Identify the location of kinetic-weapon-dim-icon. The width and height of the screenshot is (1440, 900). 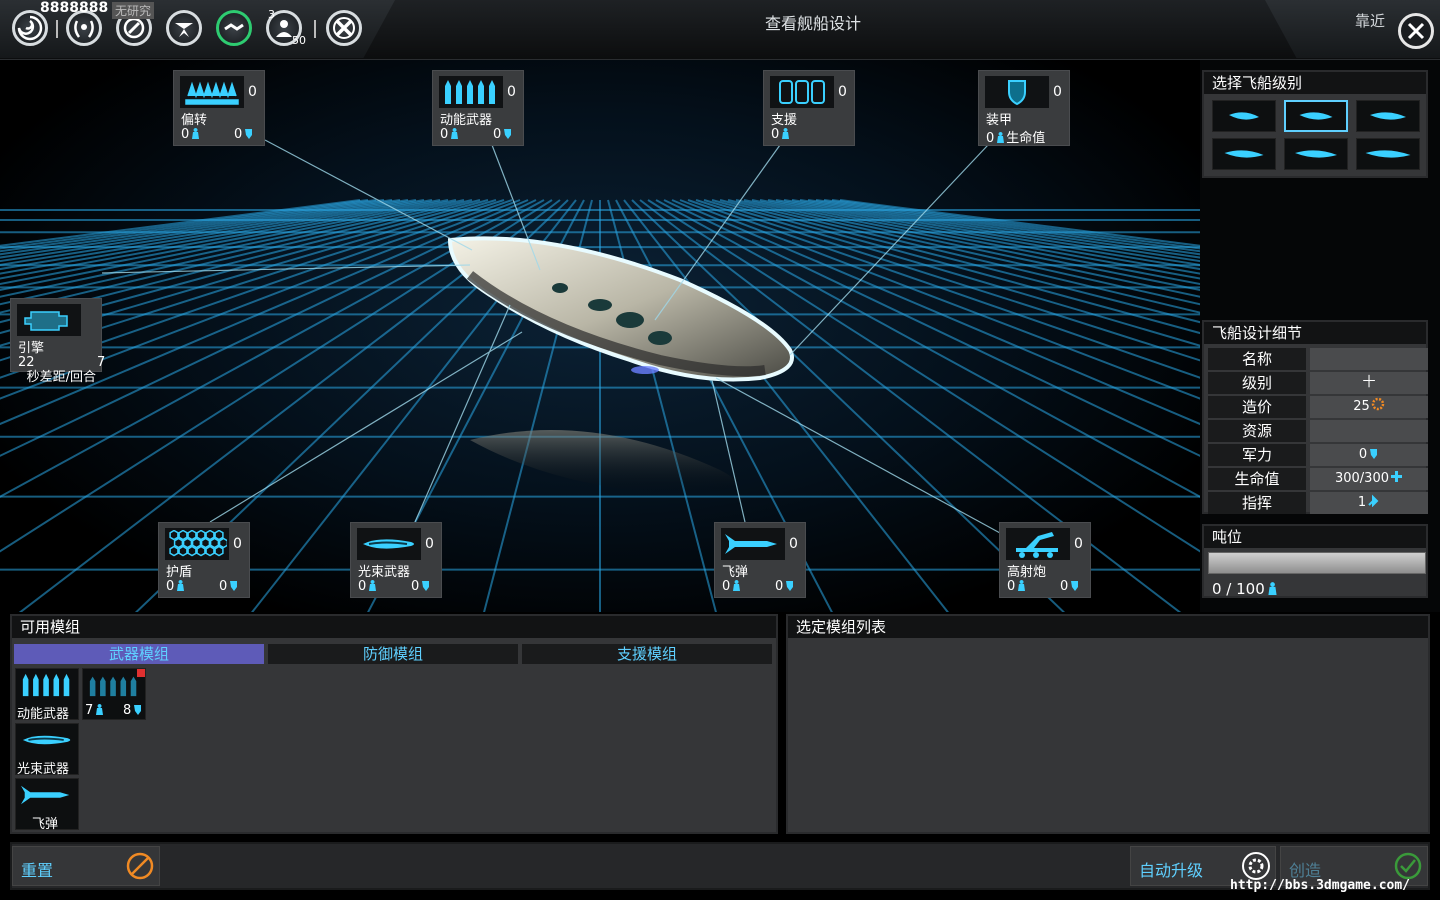
(114, 685).